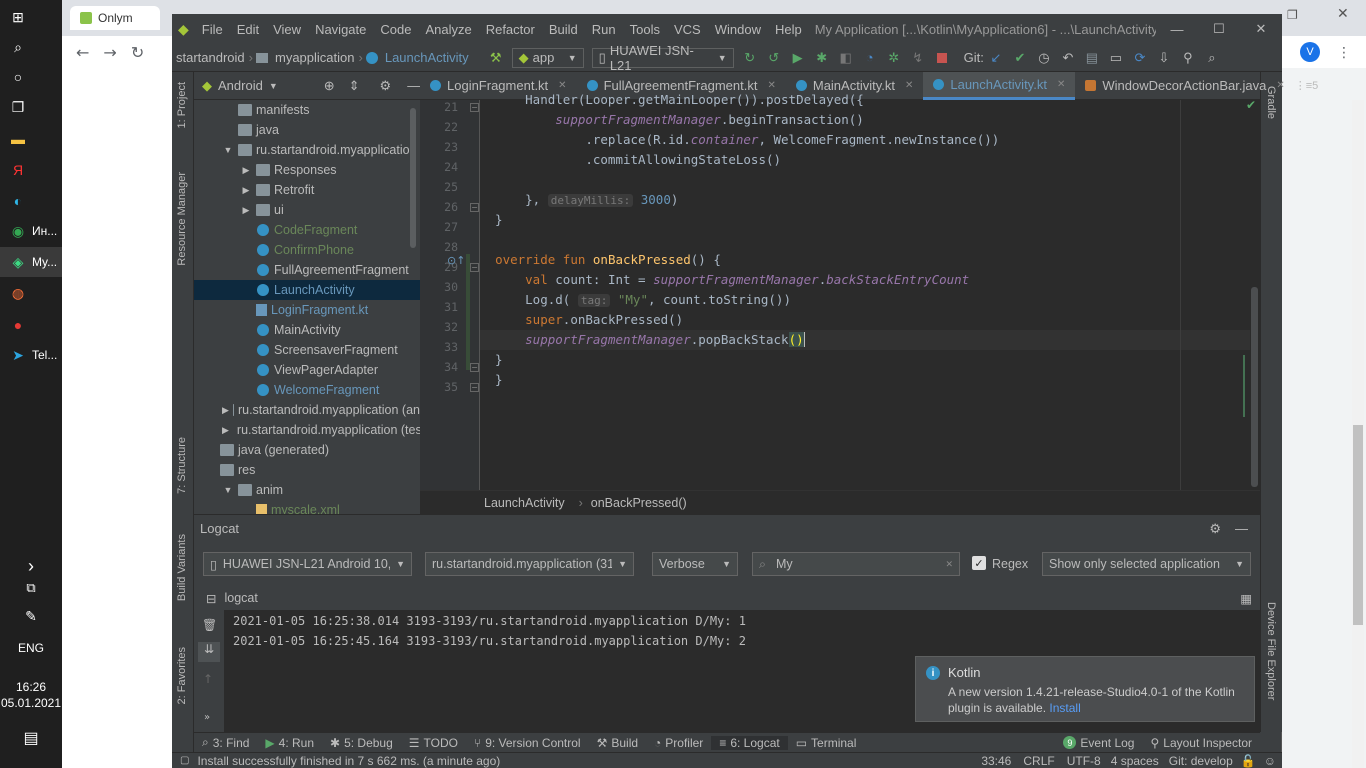 This screenshot has height=768, width=1366. What do you see at coordinates (527, 743) in the screenshot?
I see `bottom-tool-button: ⑂ 9: Version Control` at bounding box center [527, 743].